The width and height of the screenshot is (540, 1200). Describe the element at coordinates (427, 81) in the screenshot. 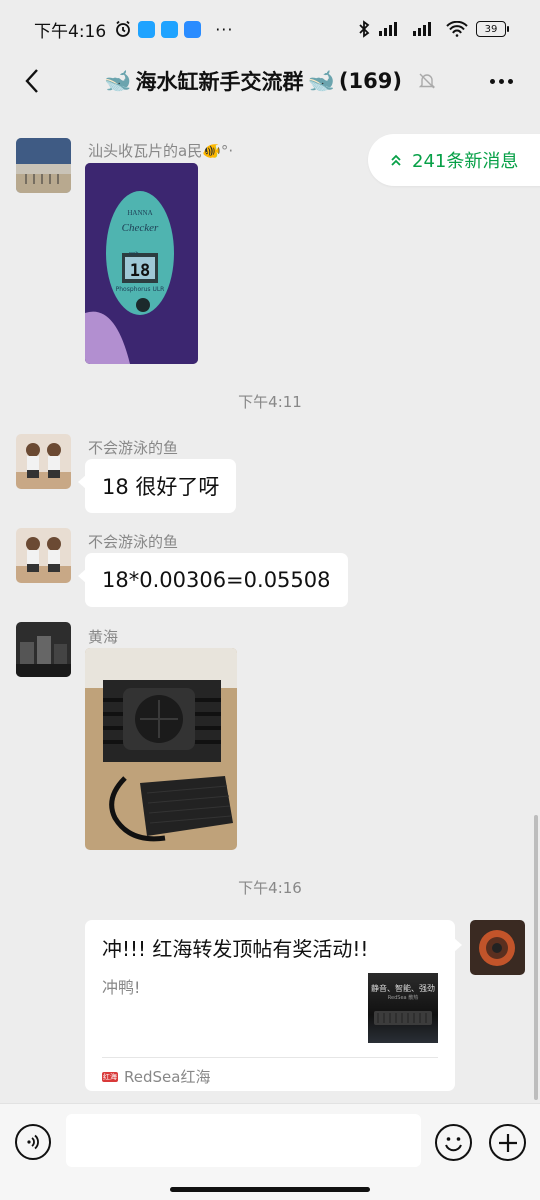

I see `mute-bell-icon` at that location.